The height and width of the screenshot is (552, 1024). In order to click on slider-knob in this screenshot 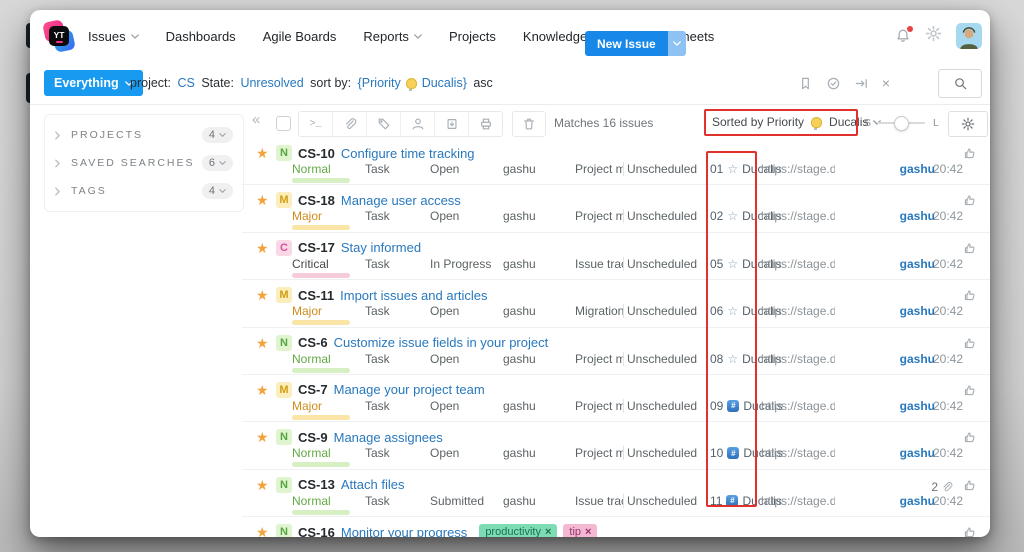, I will do `click(901, 123)`.